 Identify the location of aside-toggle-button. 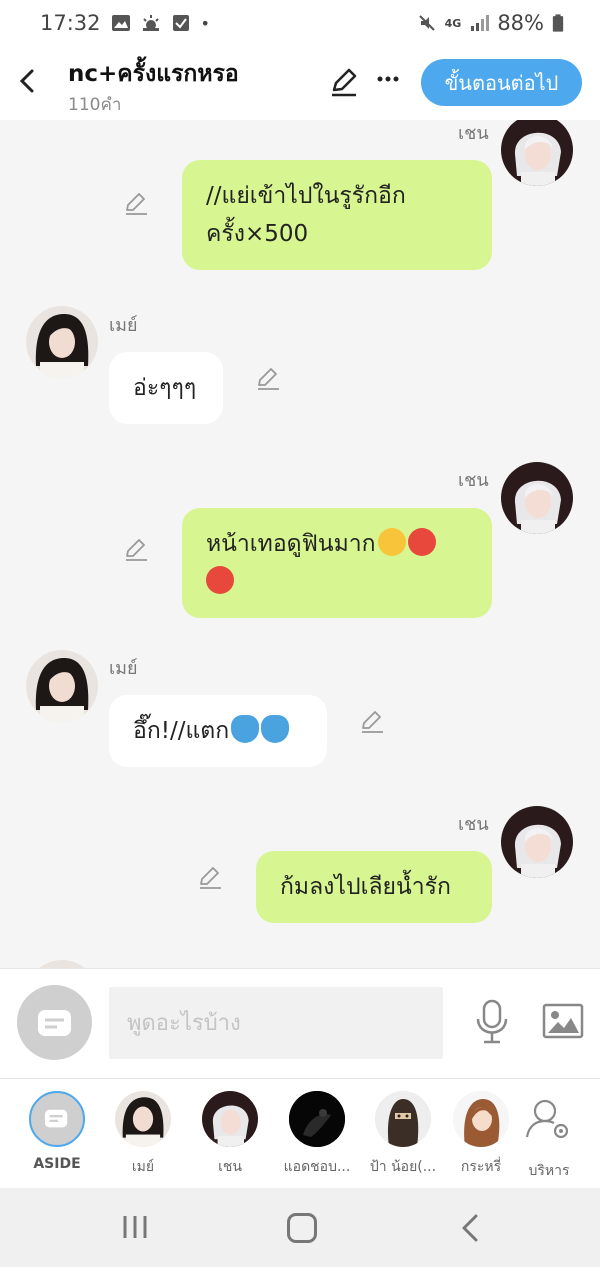
(54, 1022).